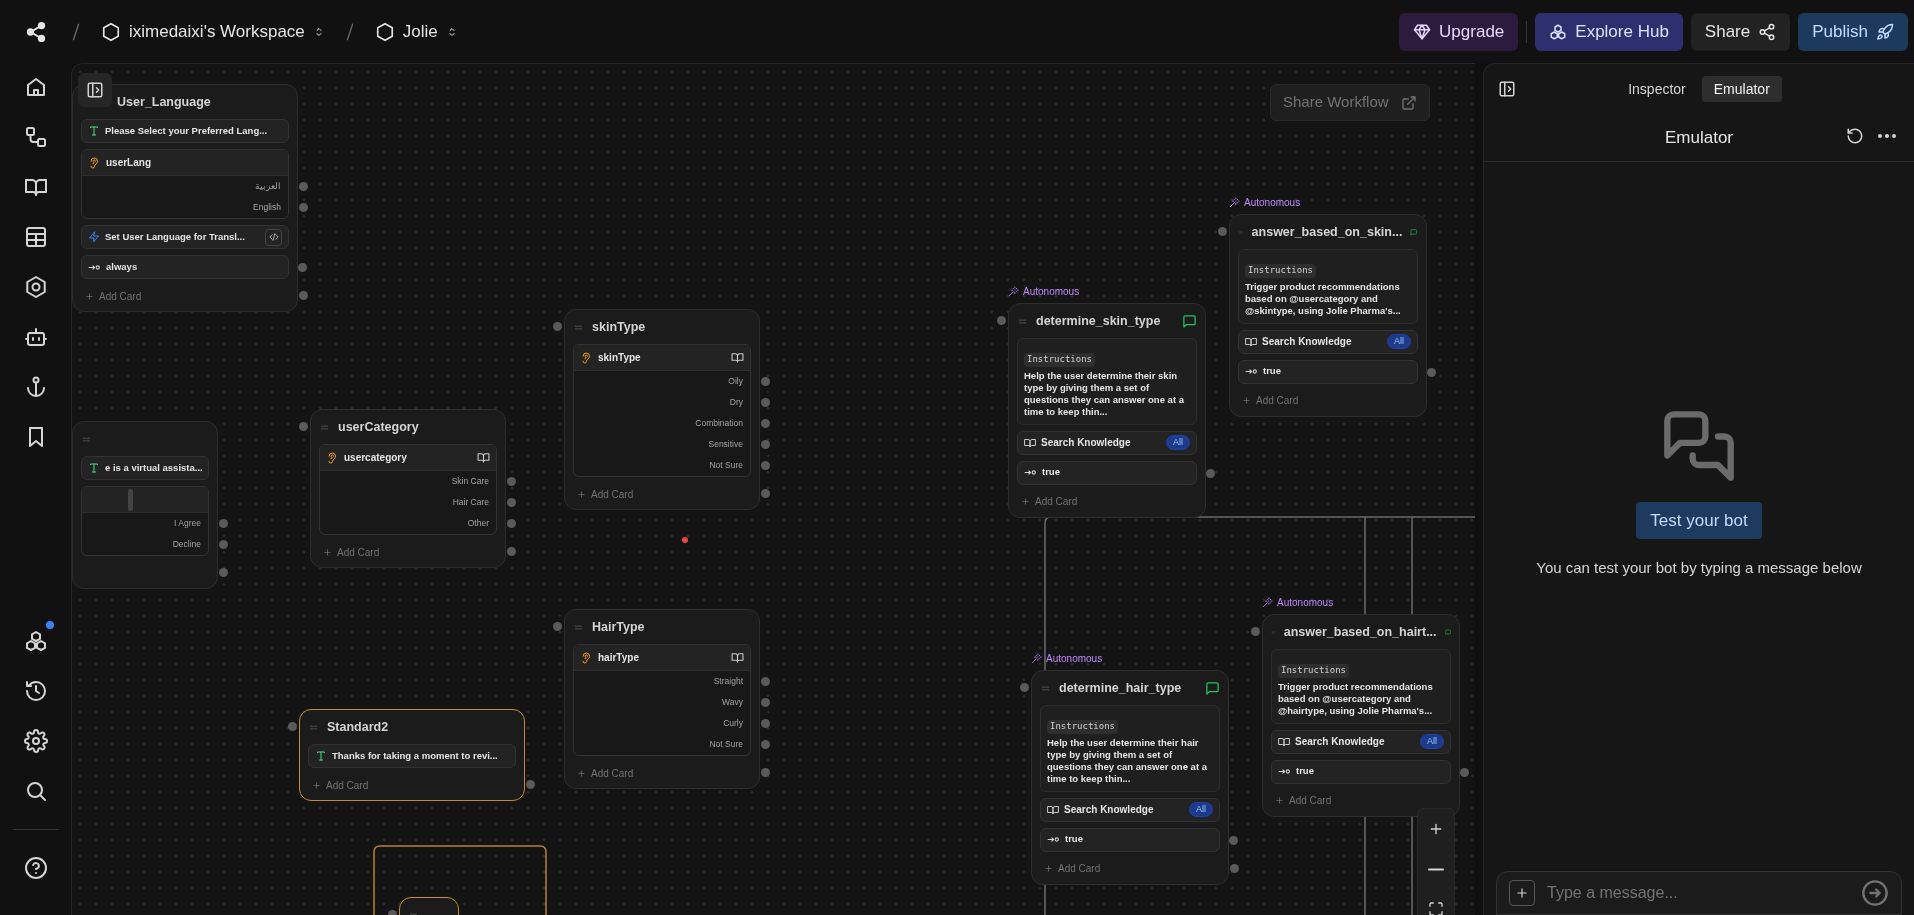 The height and width of the screenshot is (915, 1914). What do you see at coordinates (378, 427) in the screenshot?
I see `node-title: userCategory` at bounding box center [378, 427].